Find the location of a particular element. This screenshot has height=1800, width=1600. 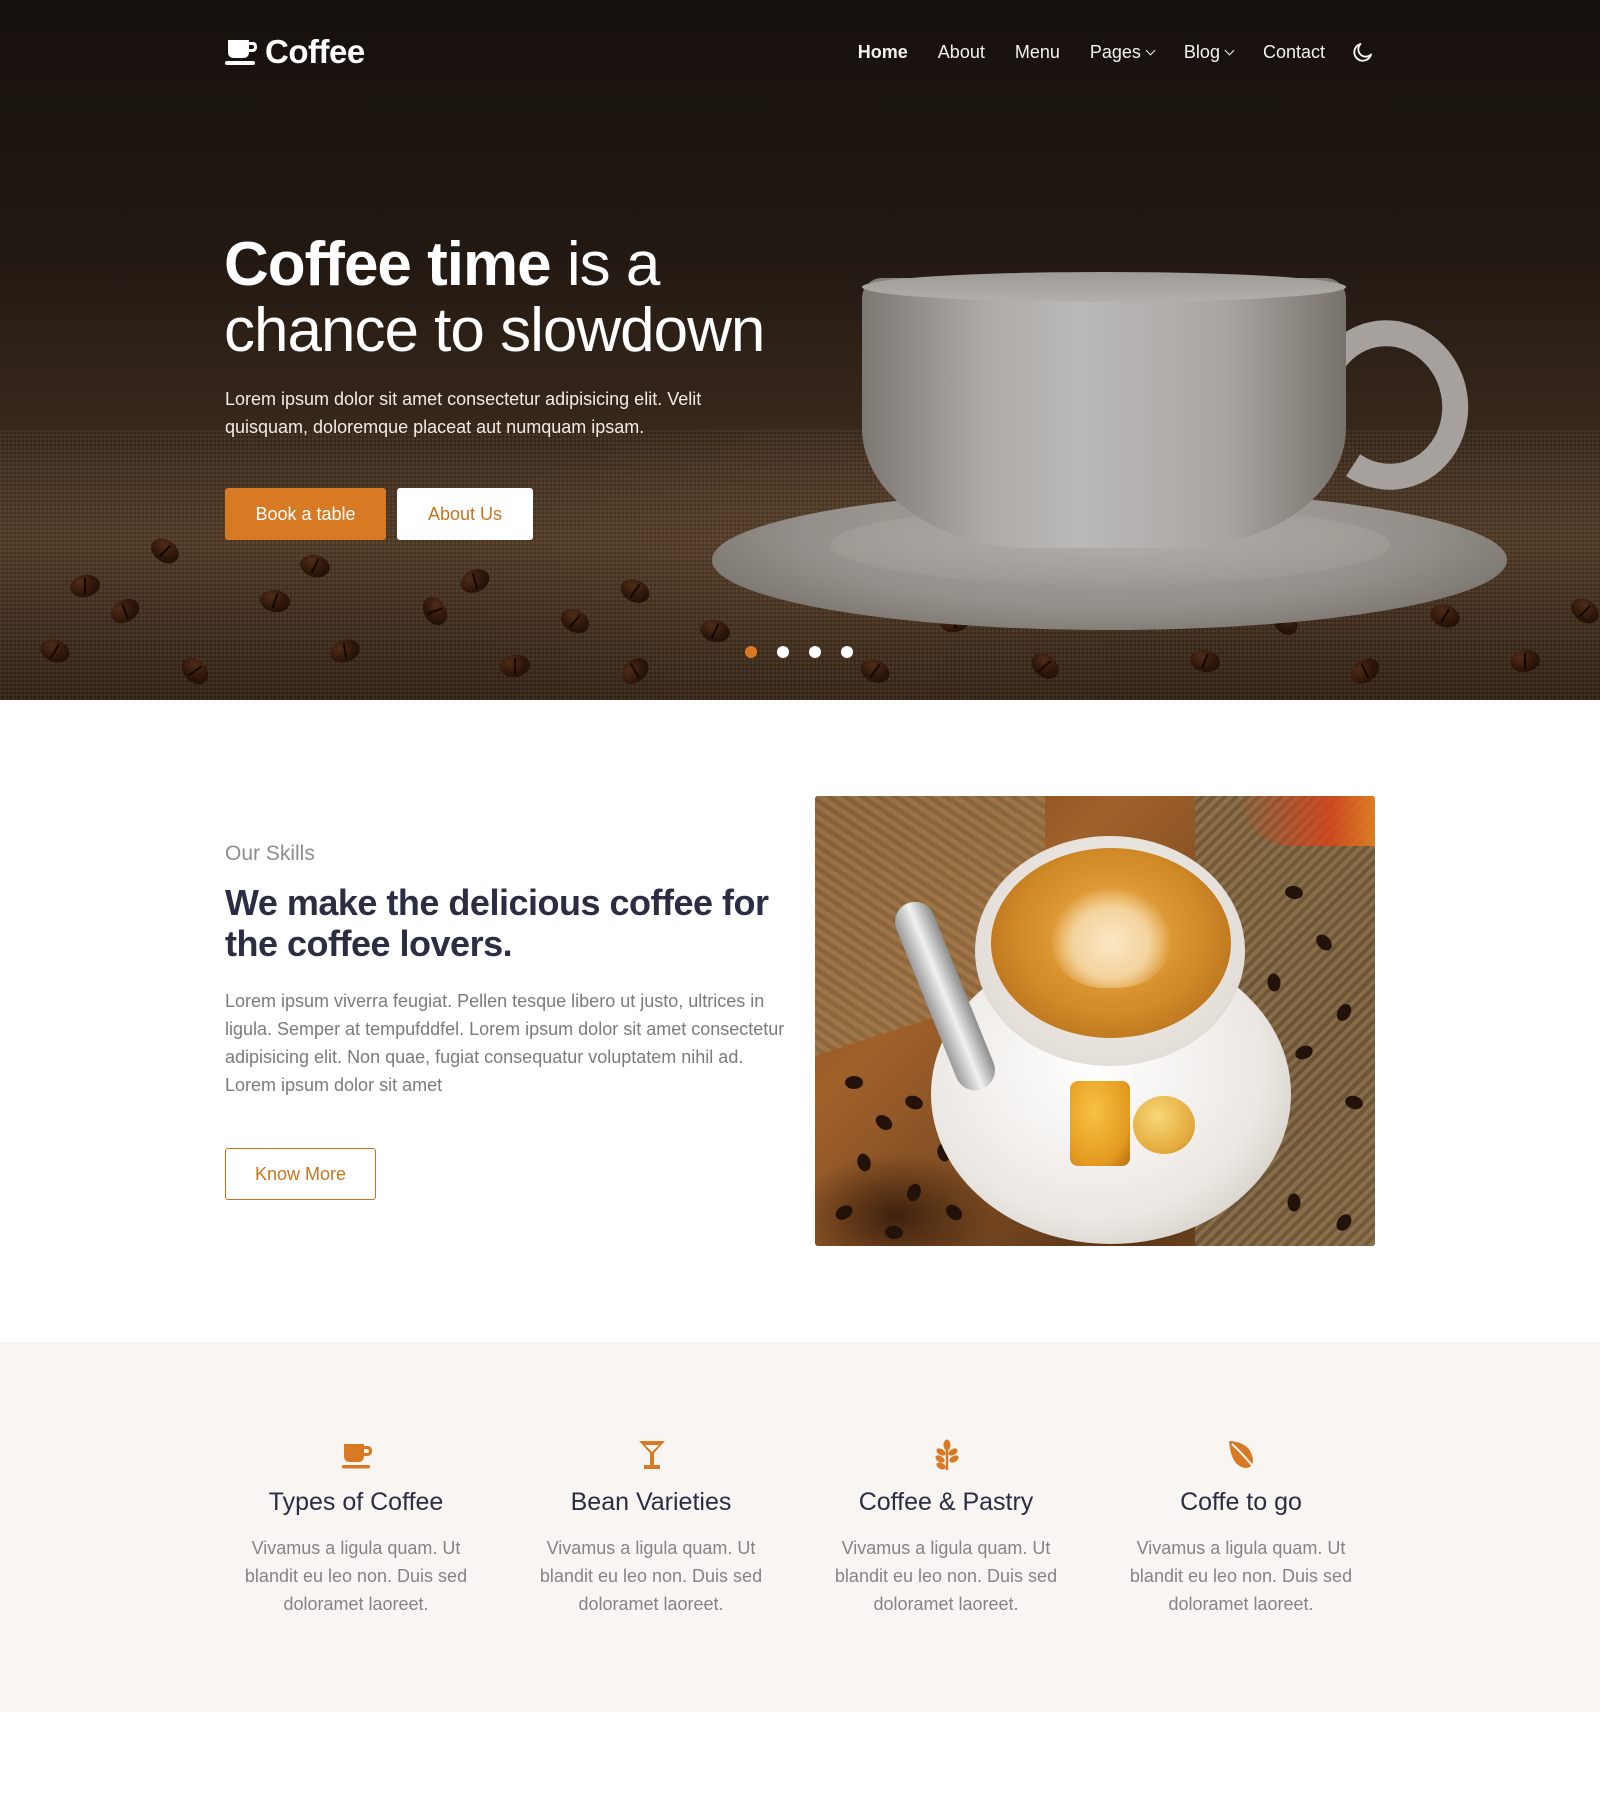

feature-title: Coffee & Pastry is located at coordinates (946, 1502).